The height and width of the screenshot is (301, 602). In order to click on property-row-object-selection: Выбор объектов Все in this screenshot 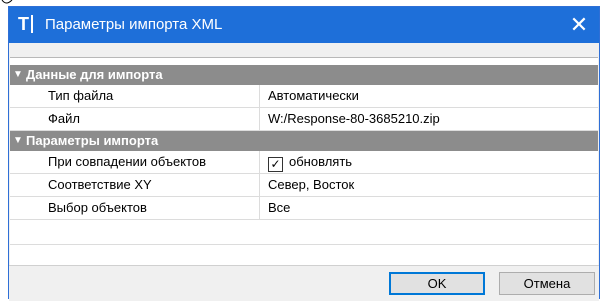, I will do `click(304, 208)`.